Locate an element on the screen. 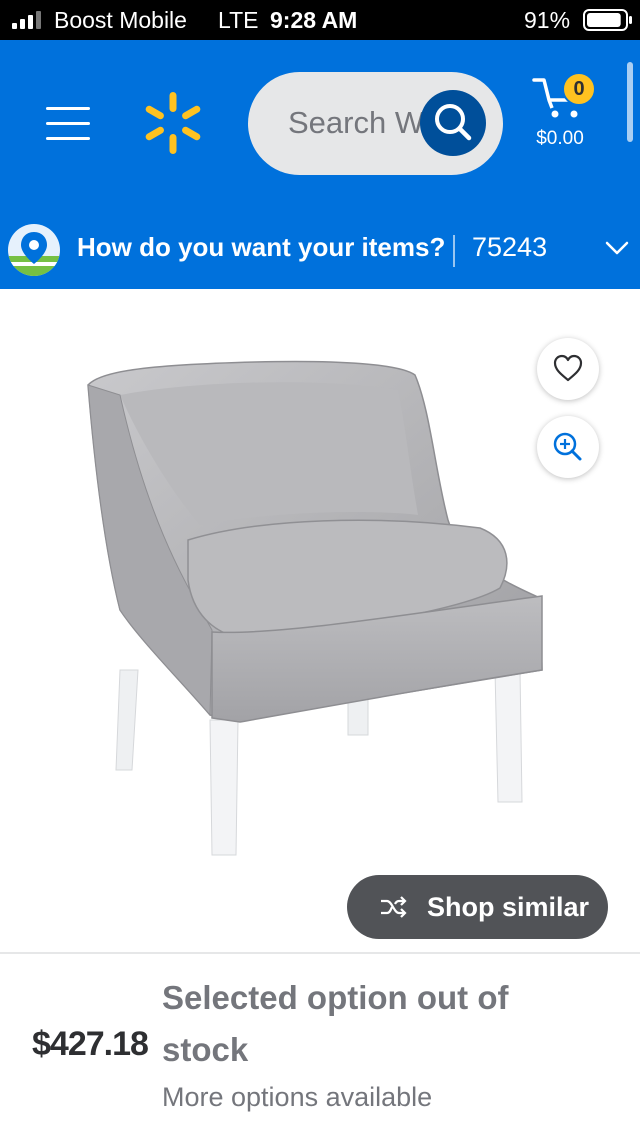 The height and width of the screenshot is (1136, 640). zoom-button is located at coordinates (568, 447).